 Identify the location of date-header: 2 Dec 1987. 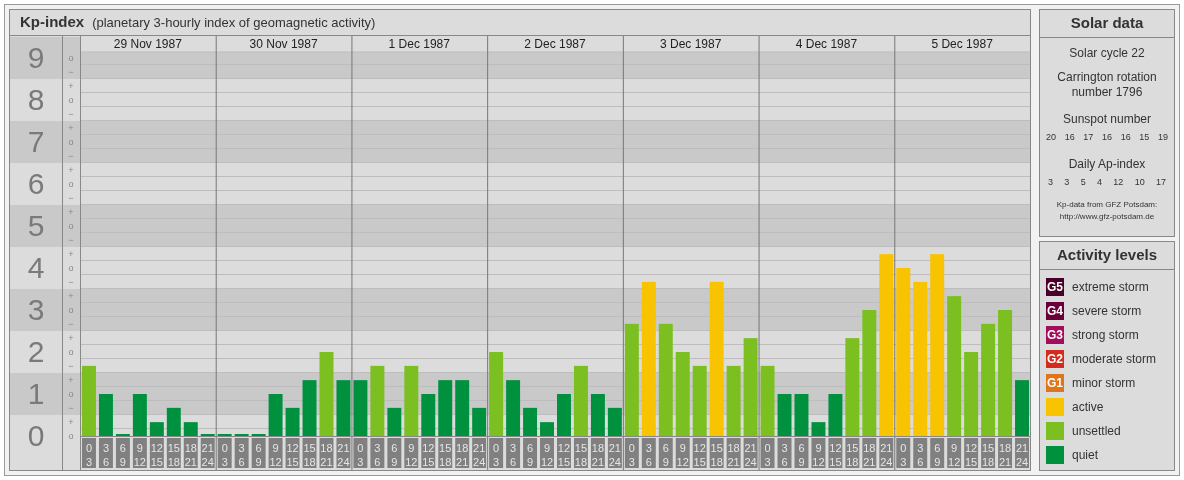
(555, 44).